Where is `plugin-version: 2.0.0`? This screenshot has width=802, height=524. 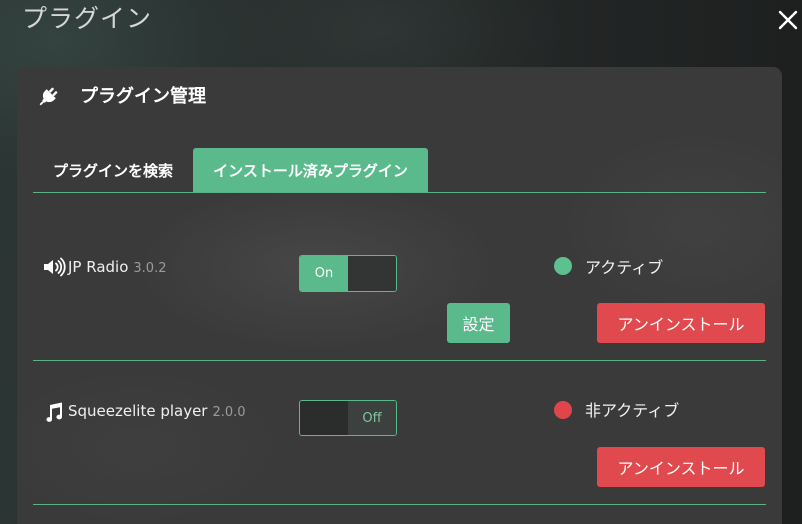
plugin-version: 2.0.0 is located at coordinates (229, 412).